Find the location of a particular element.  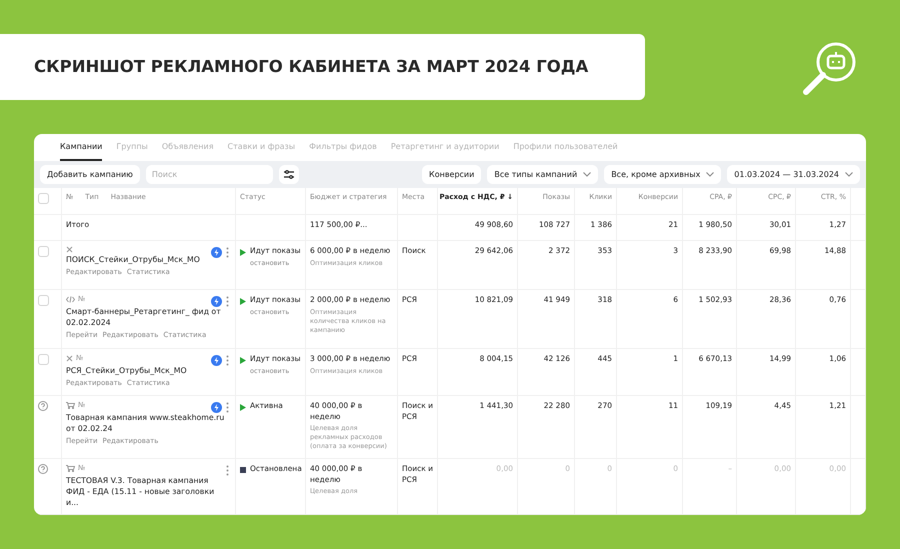

page-title: СКРИНШОТ РЕКЛАМНОГО КАБИНЕТА ЗА МАРТ 2024 ГОДА is located at coordinates (311, 67).